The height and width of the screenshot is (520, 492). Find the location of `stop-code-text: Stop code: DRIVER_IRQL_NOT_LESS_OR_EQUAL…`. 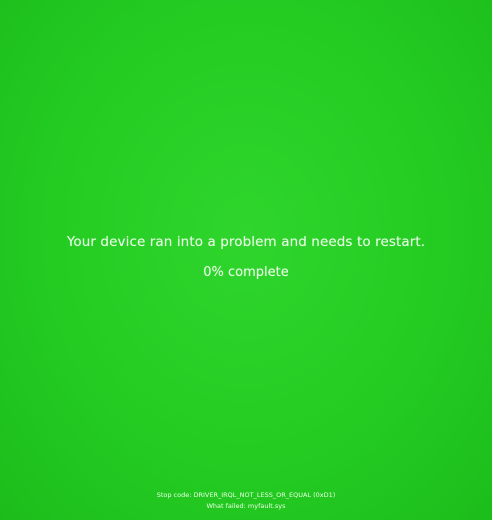

stop-code-text: Stop code: DRIVER_IRQL_NOT_LESS_OR_EQUAL… is located at coordinates (246, 495).